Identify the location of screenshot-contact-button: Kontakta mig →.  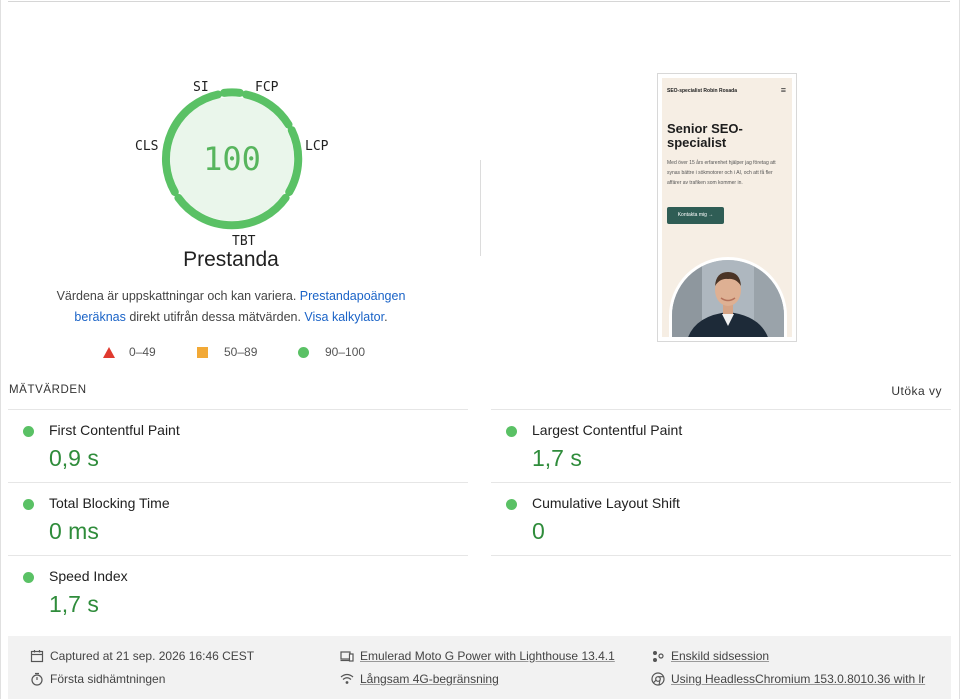
(695, 215).